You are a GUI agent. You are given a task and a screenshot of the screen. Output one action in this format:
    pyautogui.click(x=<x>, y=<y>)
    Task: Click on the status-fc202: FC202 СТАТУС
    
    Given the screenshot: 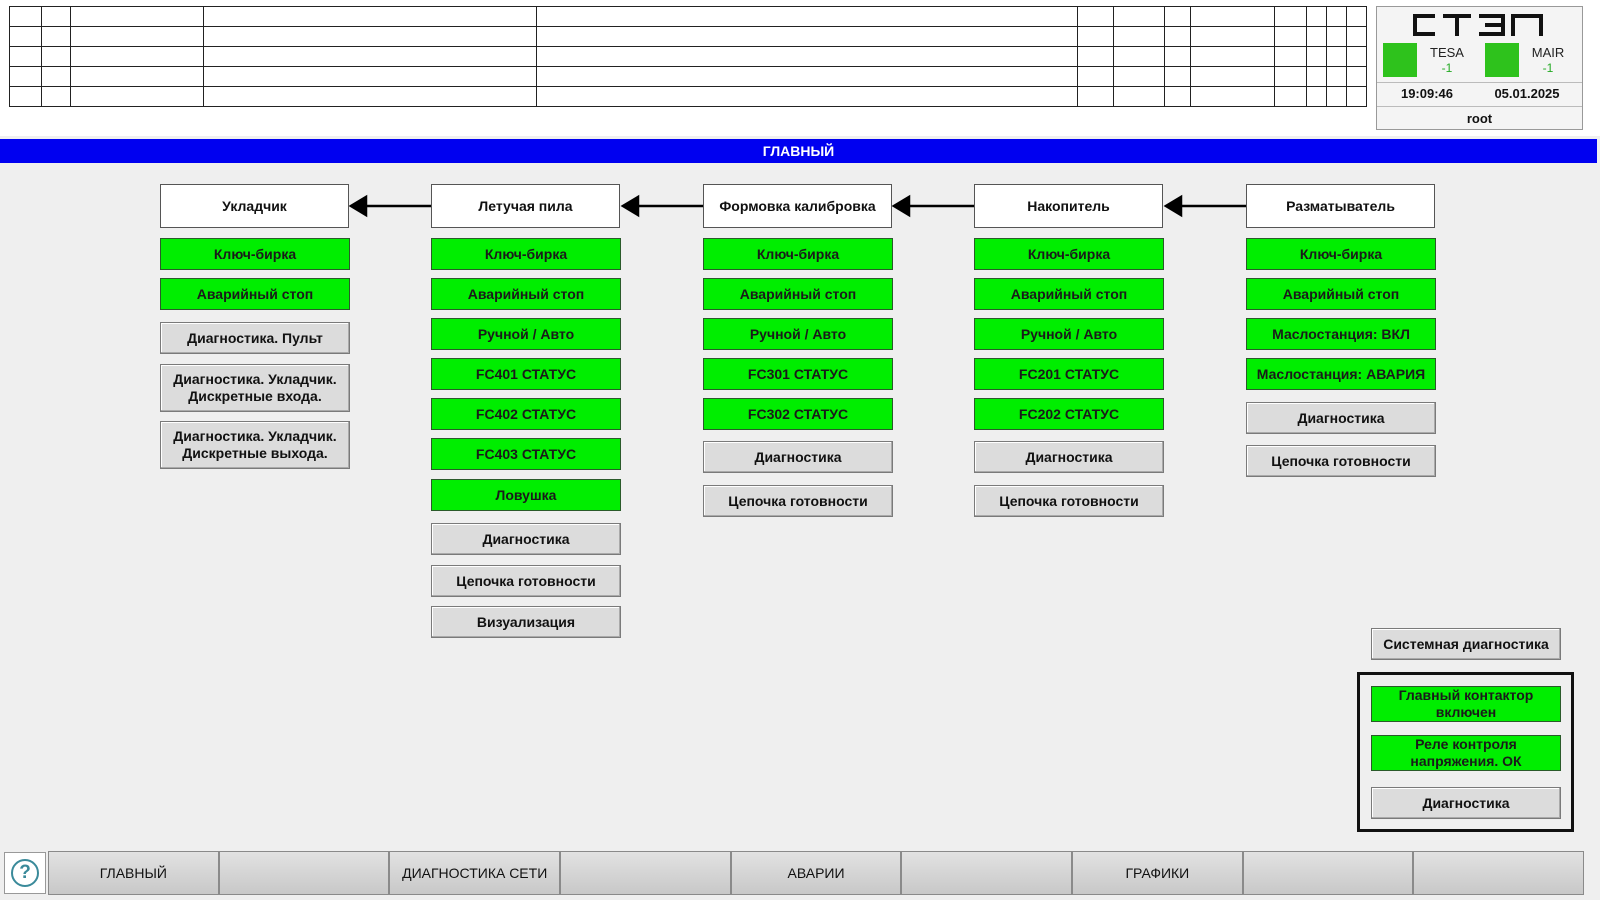 What is the action you would take?
    pyautogui.click(x=1069, y=414)
    